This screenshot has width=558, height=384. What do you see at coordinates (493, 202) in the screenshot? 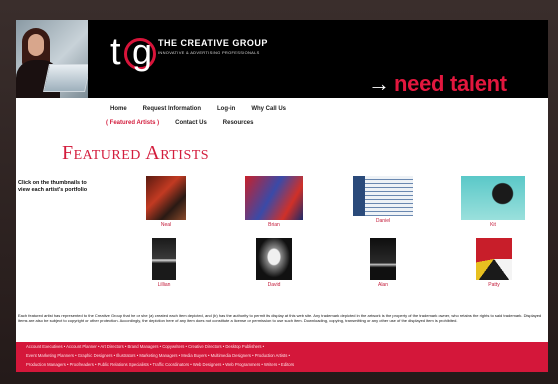
I see `artist-thumbnail: Kit` at bounding box center [493, 202].